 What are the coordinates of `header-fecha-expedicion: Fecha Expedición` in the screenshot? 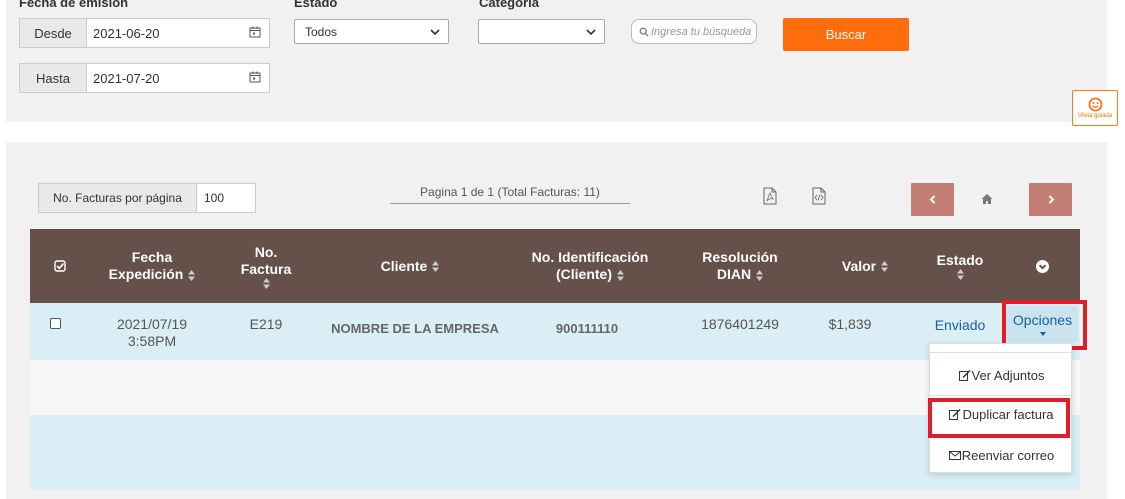 It's located at (152, 266).